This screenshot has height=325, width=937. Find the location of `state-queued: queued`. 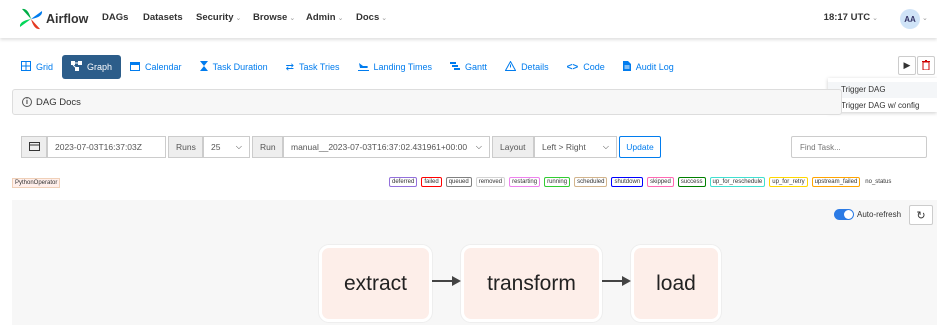

state-queued: queued is located at coordinates (458, 182).